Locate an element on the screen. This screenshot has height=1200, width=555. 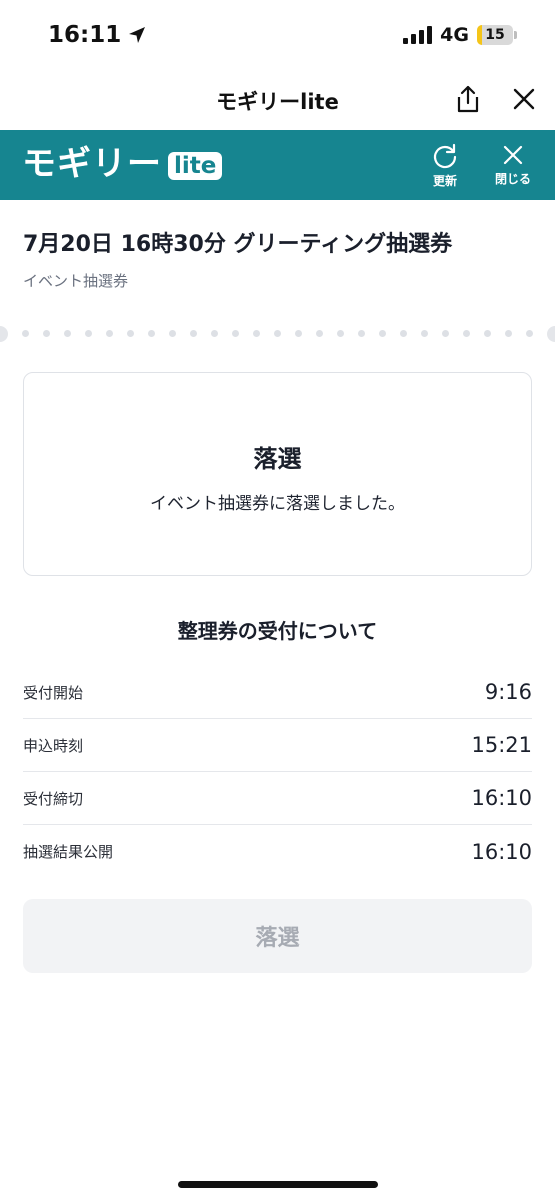
table-row: 申込時刻 15:21 is located at coordinates (277, 745).